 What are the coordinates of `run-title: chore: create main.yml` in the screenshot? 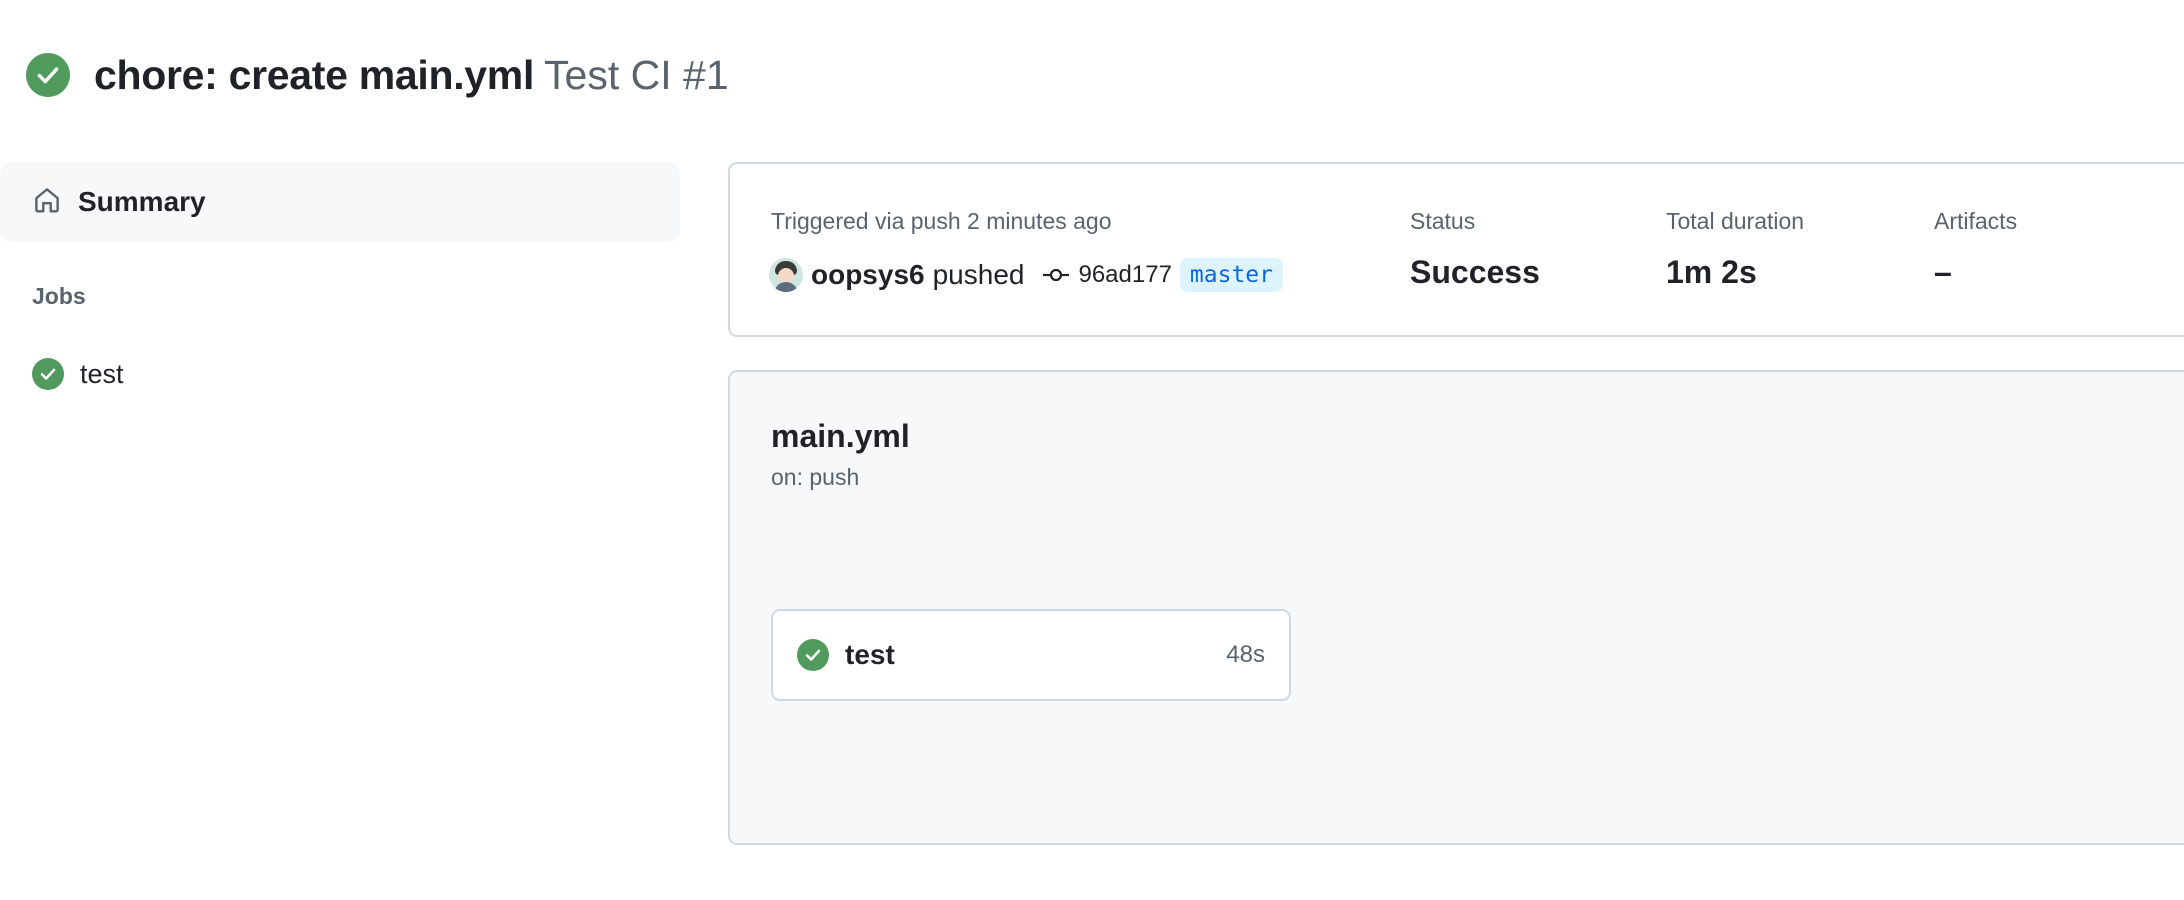 It's located at (314, 74).